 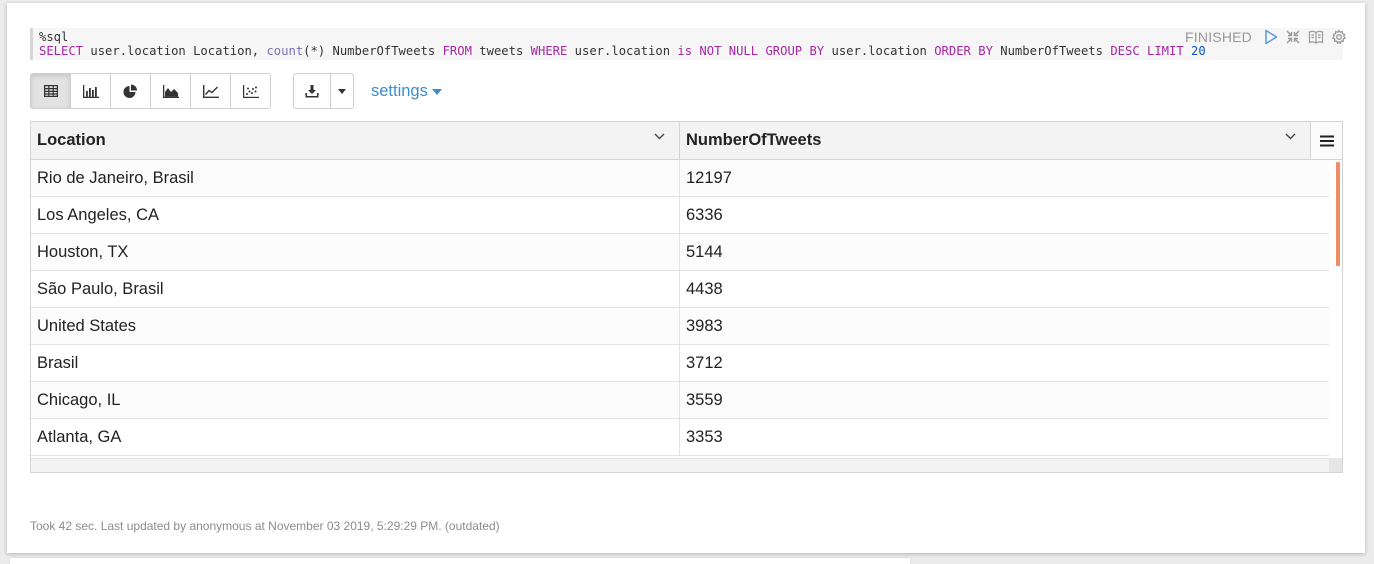 I want to click on area-chart-icon, so click(x=170, y=91).